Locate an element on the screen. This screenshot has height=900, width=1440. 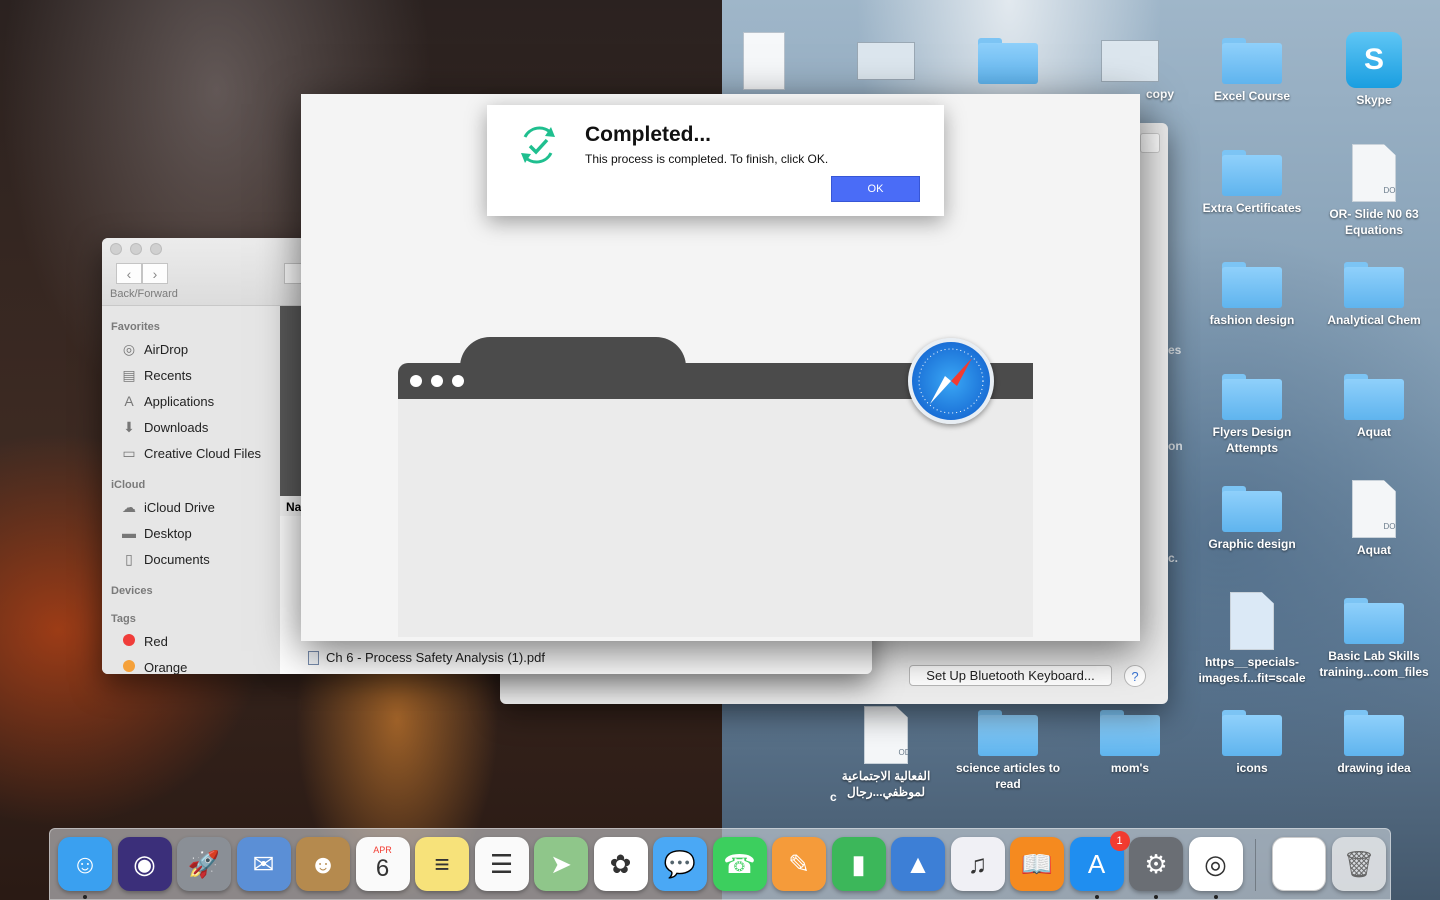
sidebar-item-documents: ▯ Documents is located at coordinates (191, 559).